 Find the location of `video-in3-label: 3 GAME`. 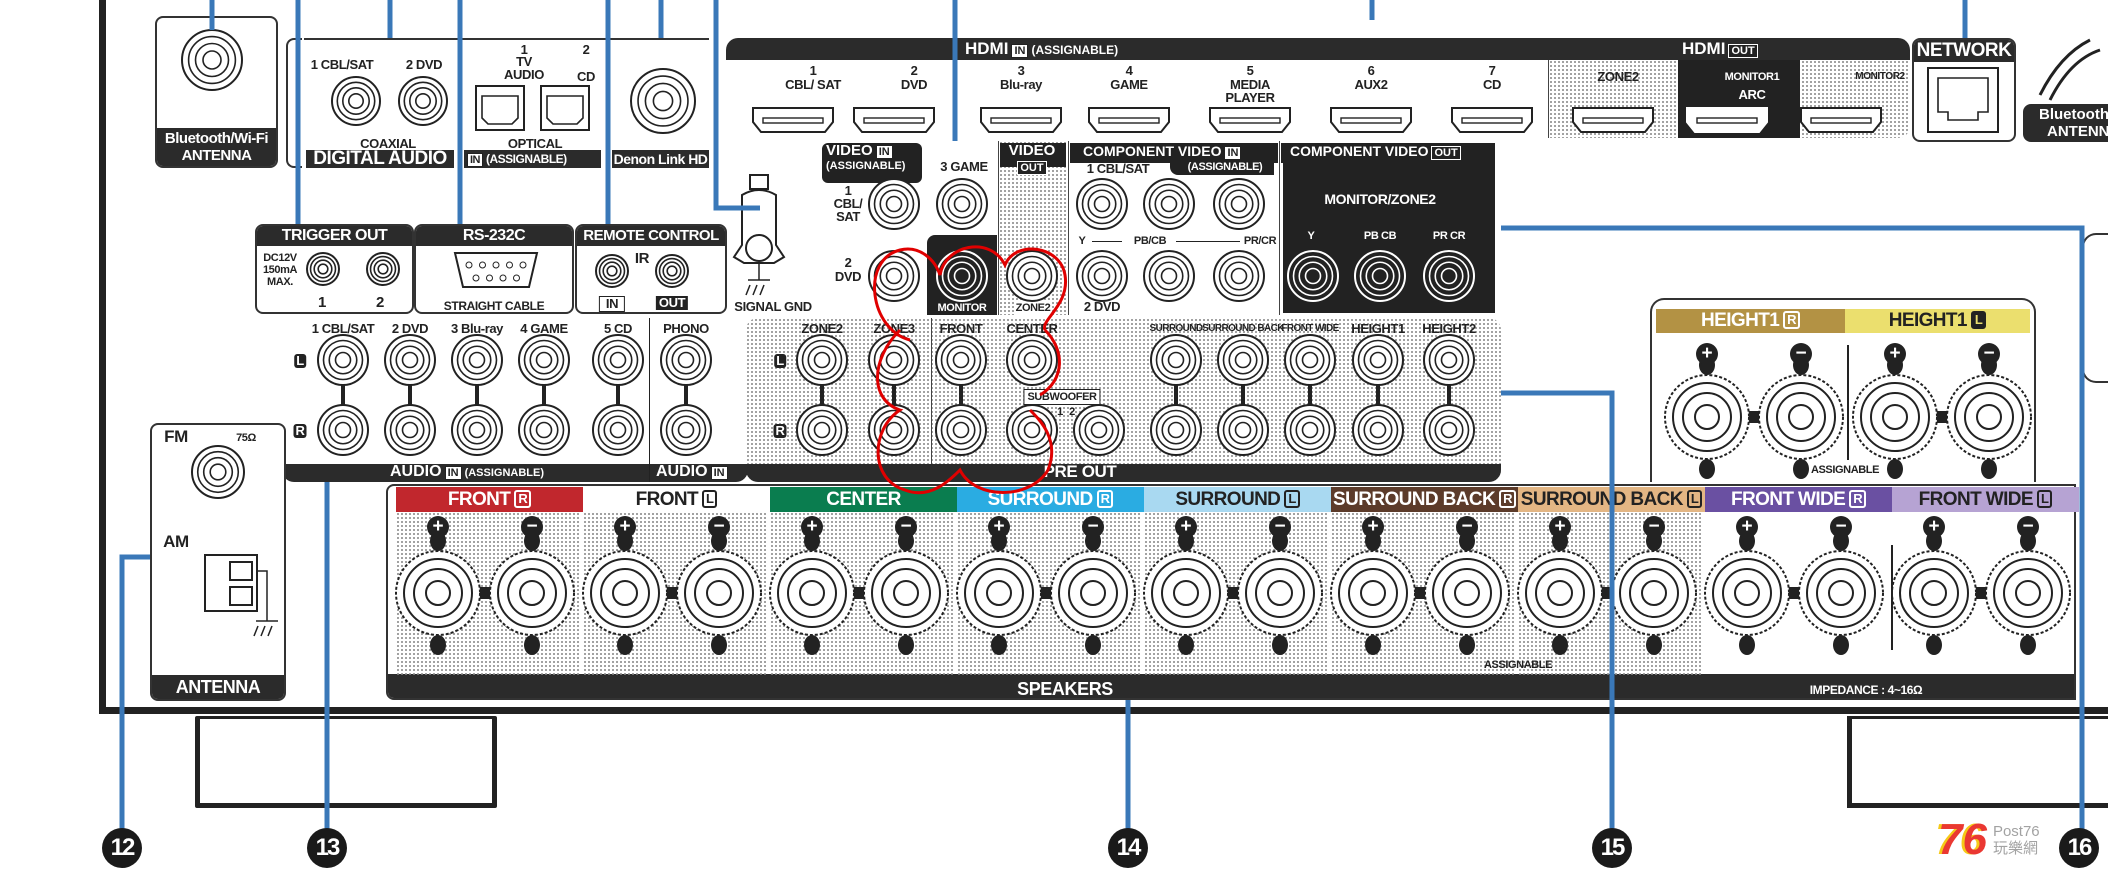

video-in3-label: 3 GAME is located at coordinates (964, 166).